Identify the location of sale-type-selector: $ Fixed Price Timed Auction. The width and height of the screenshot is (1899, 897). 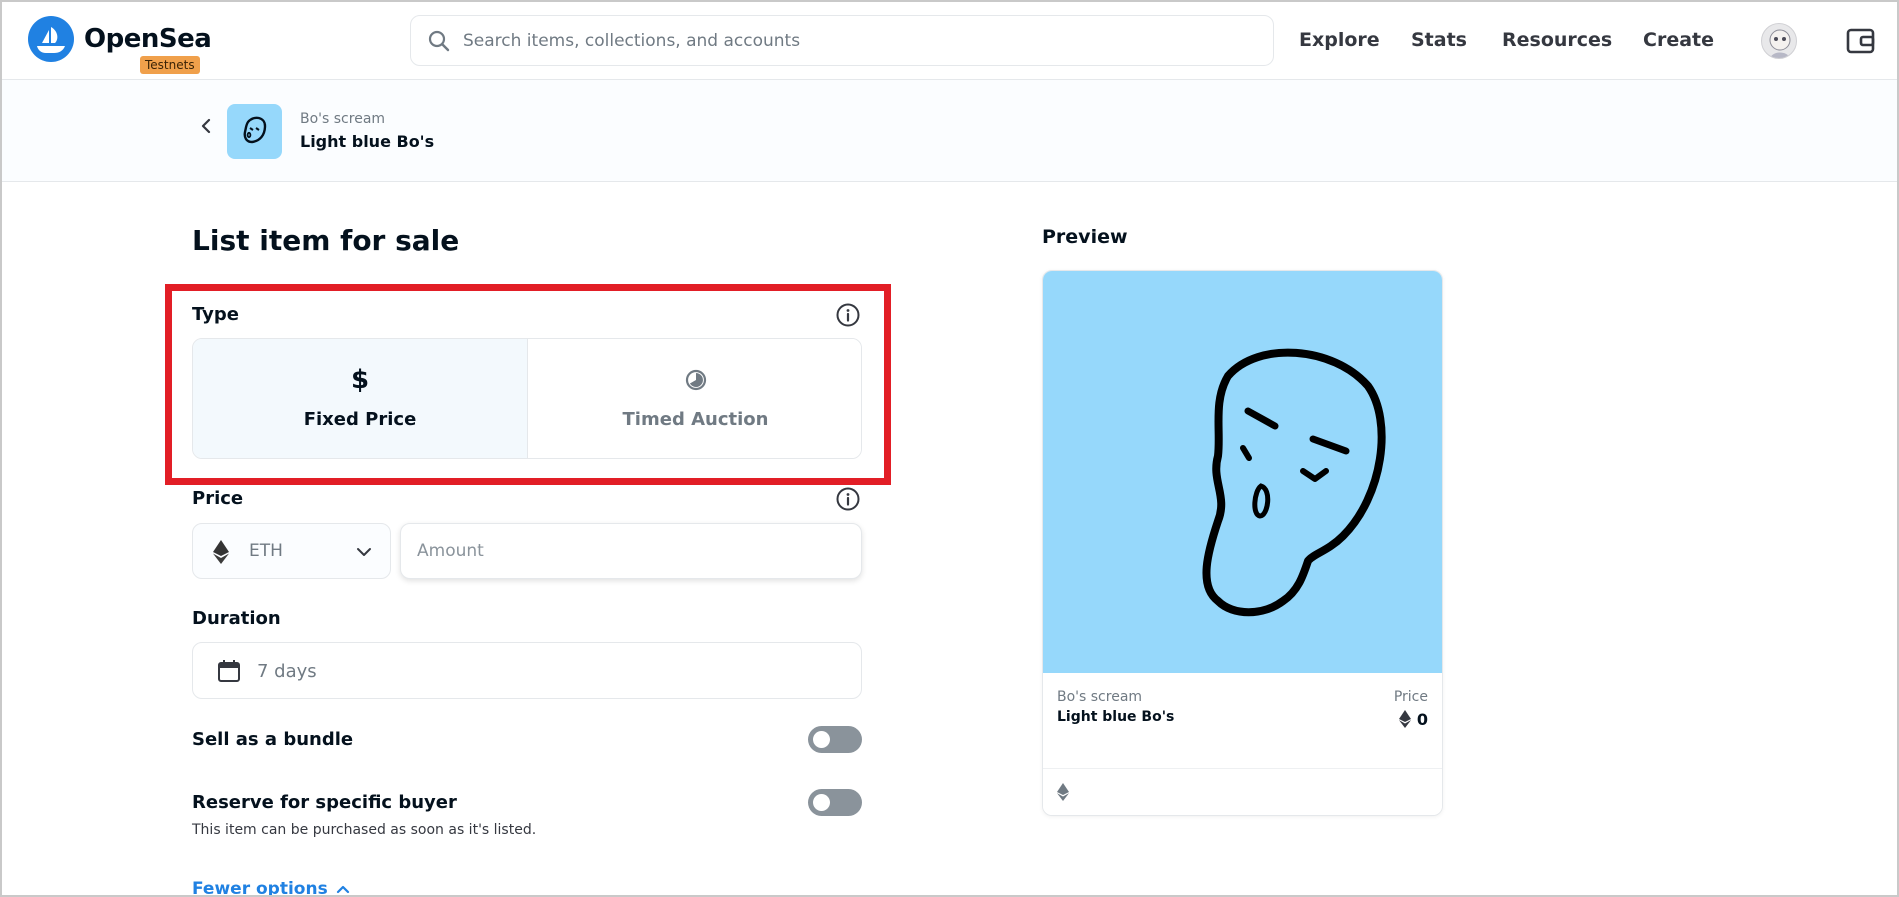
(527, 398).